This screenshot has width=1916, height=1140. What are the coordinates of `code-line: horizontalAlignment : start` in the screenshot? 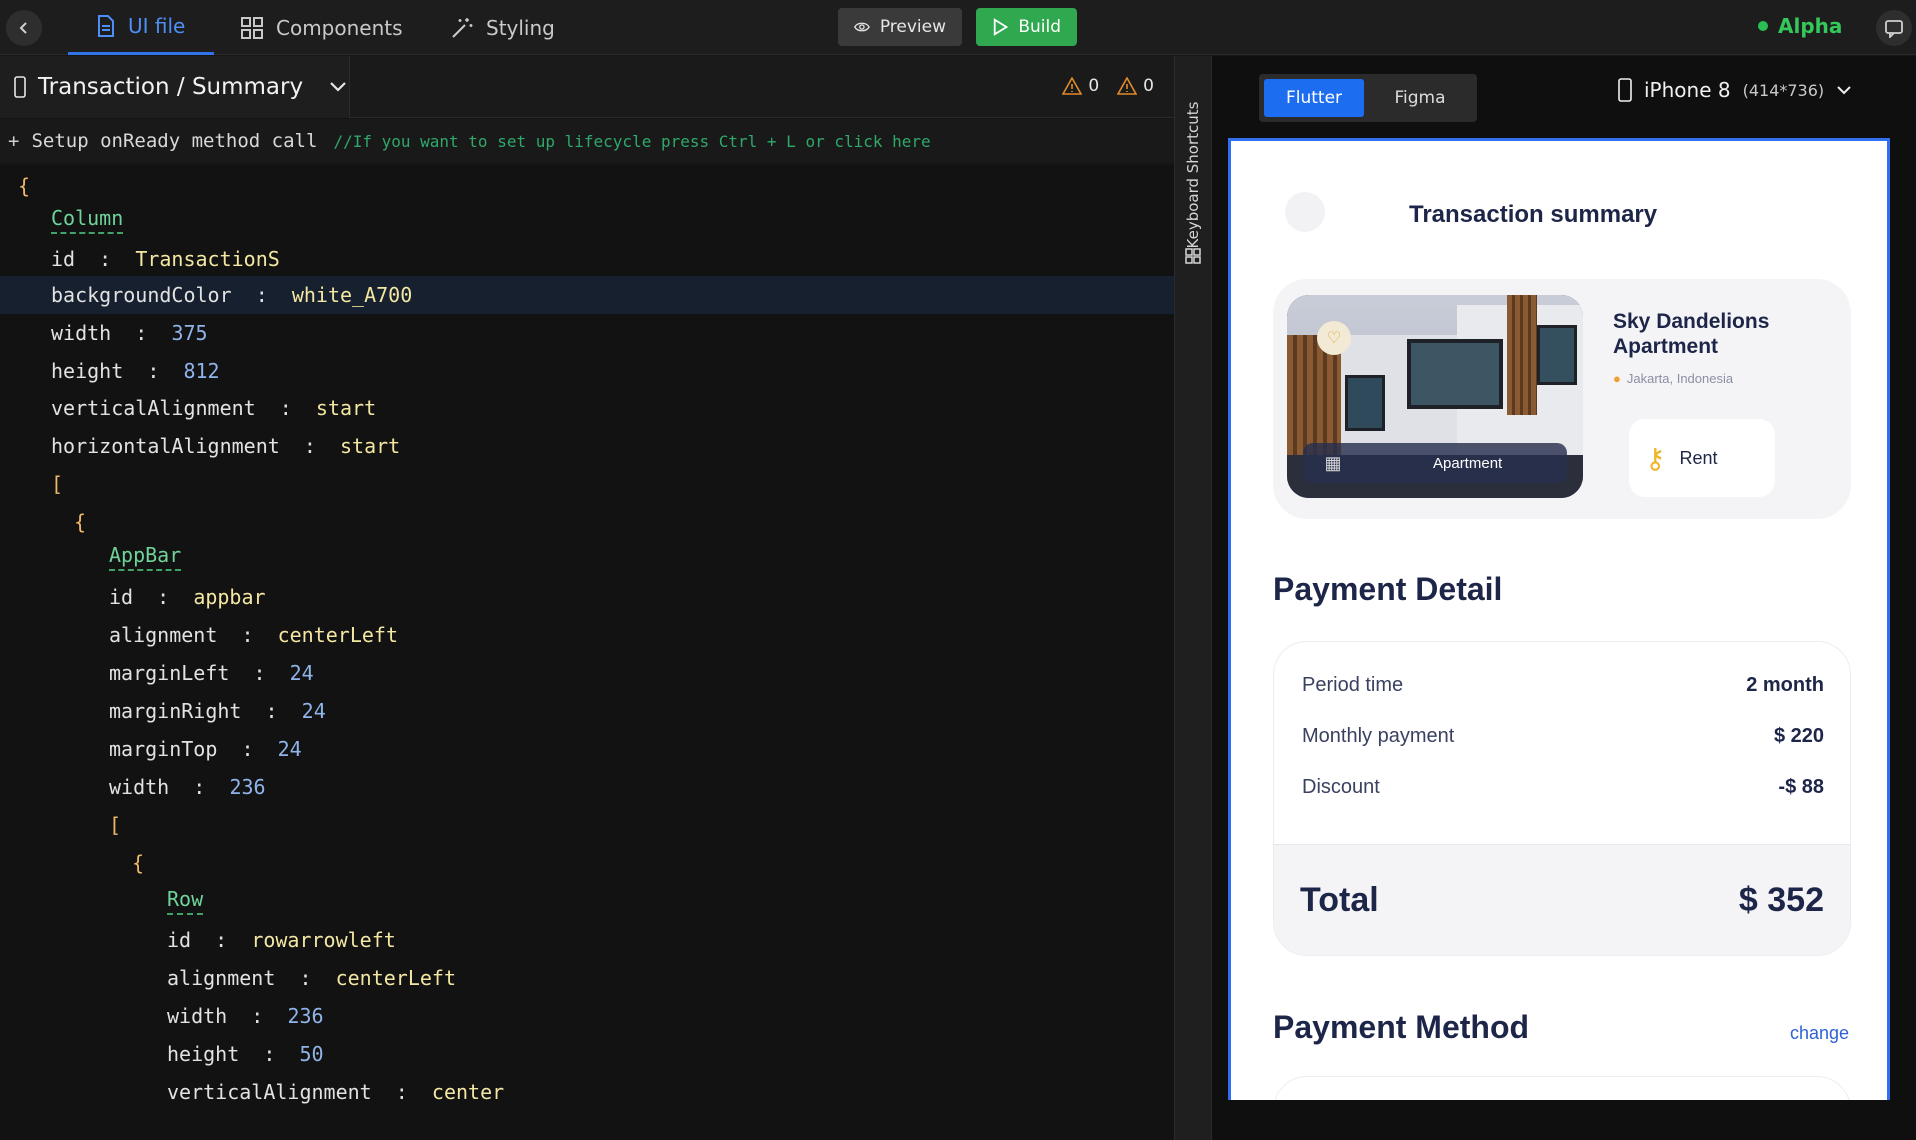 It's located at (587, 446).